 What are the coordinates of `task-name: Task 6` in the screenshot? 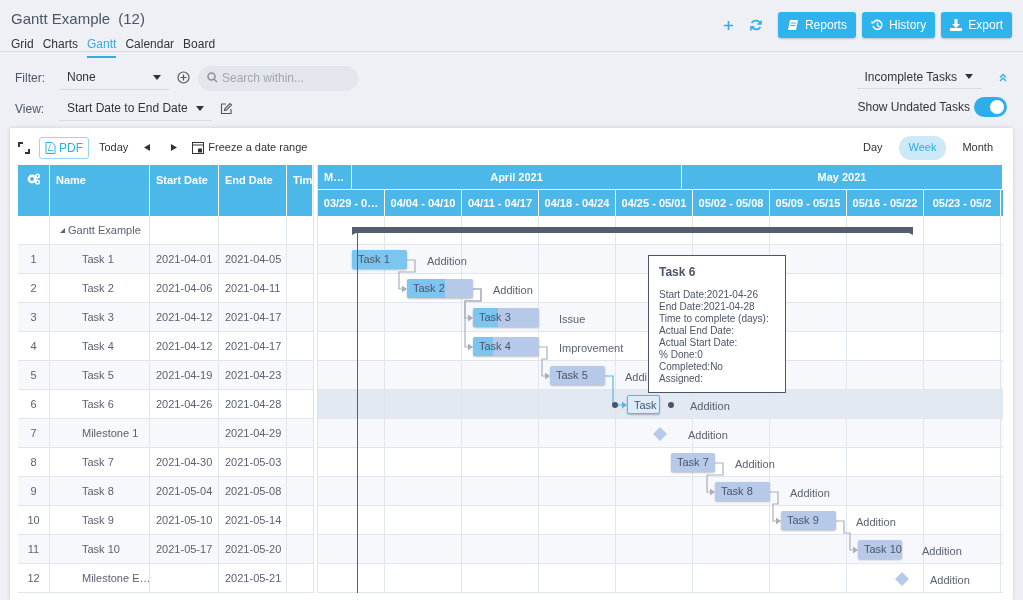 It's located at (98, 404).